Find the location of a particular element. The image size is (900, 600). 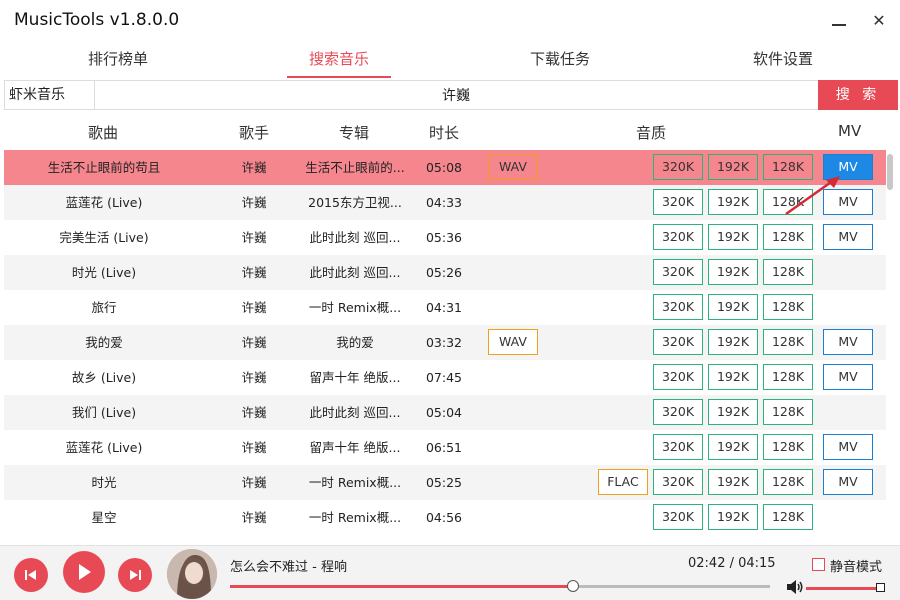

table-row: 星空 许巍 一时 Remix概... 04:56 320K 192K 128K is located at coordinates (445, 517).